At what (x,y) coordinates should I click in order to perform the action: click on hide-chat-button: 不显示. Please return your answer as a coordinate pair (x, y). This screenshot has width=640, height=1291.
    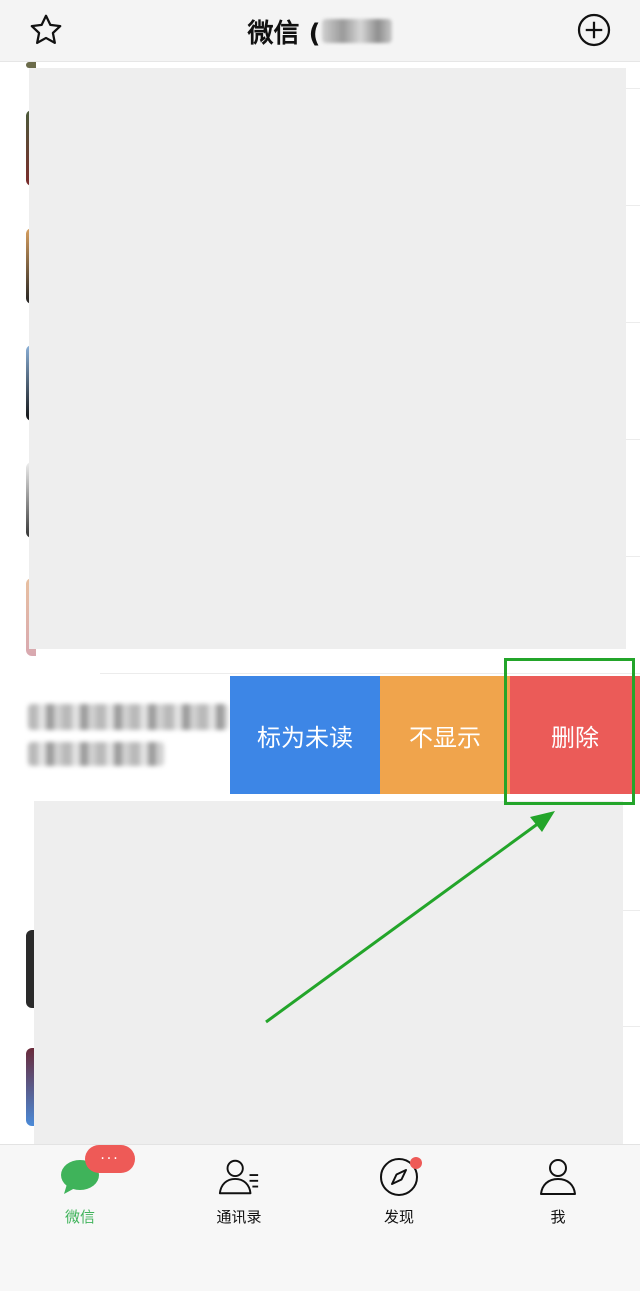
    Looking at the image, I should click on (445, 735).